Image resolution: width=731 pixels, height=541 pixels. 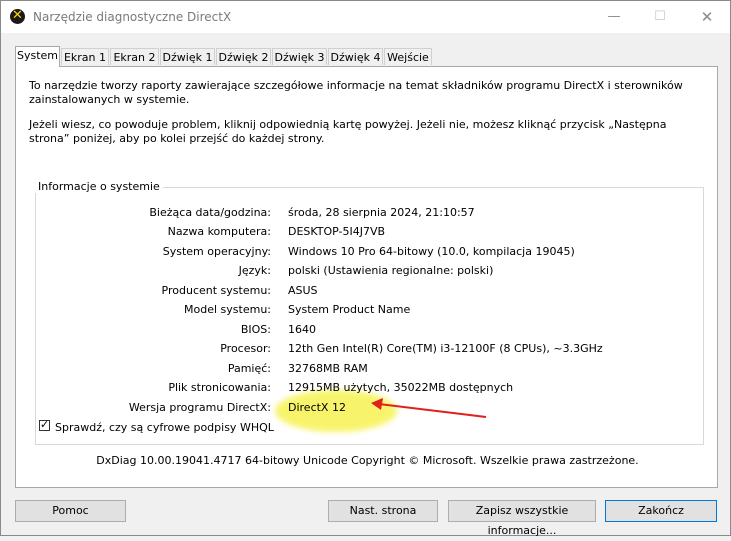 I want to click on maximize-button: ☐, so click(x=660, y=17).